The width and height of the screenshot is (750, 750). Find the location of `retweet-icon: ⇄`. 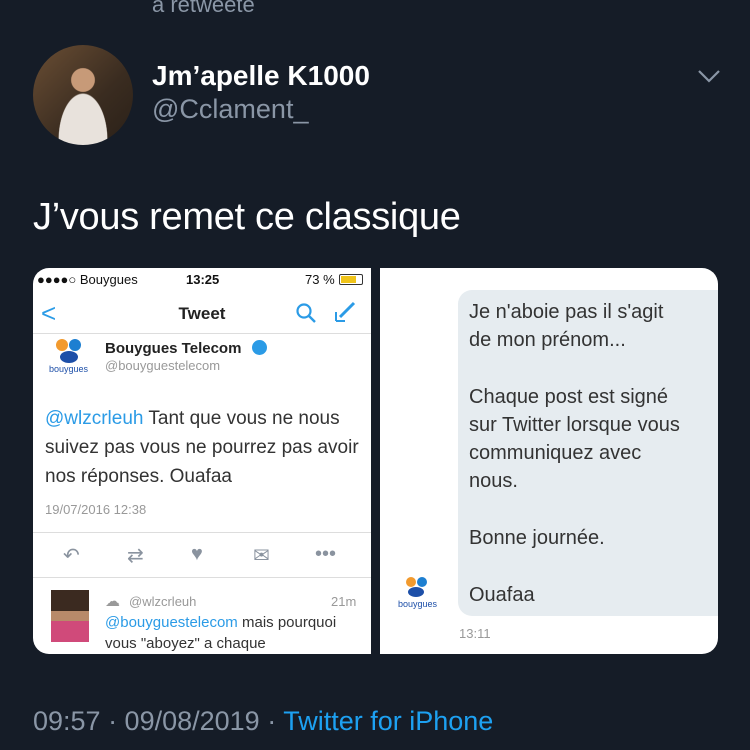

retweet-icon: ⇄ is located at coordinates (135, 556).